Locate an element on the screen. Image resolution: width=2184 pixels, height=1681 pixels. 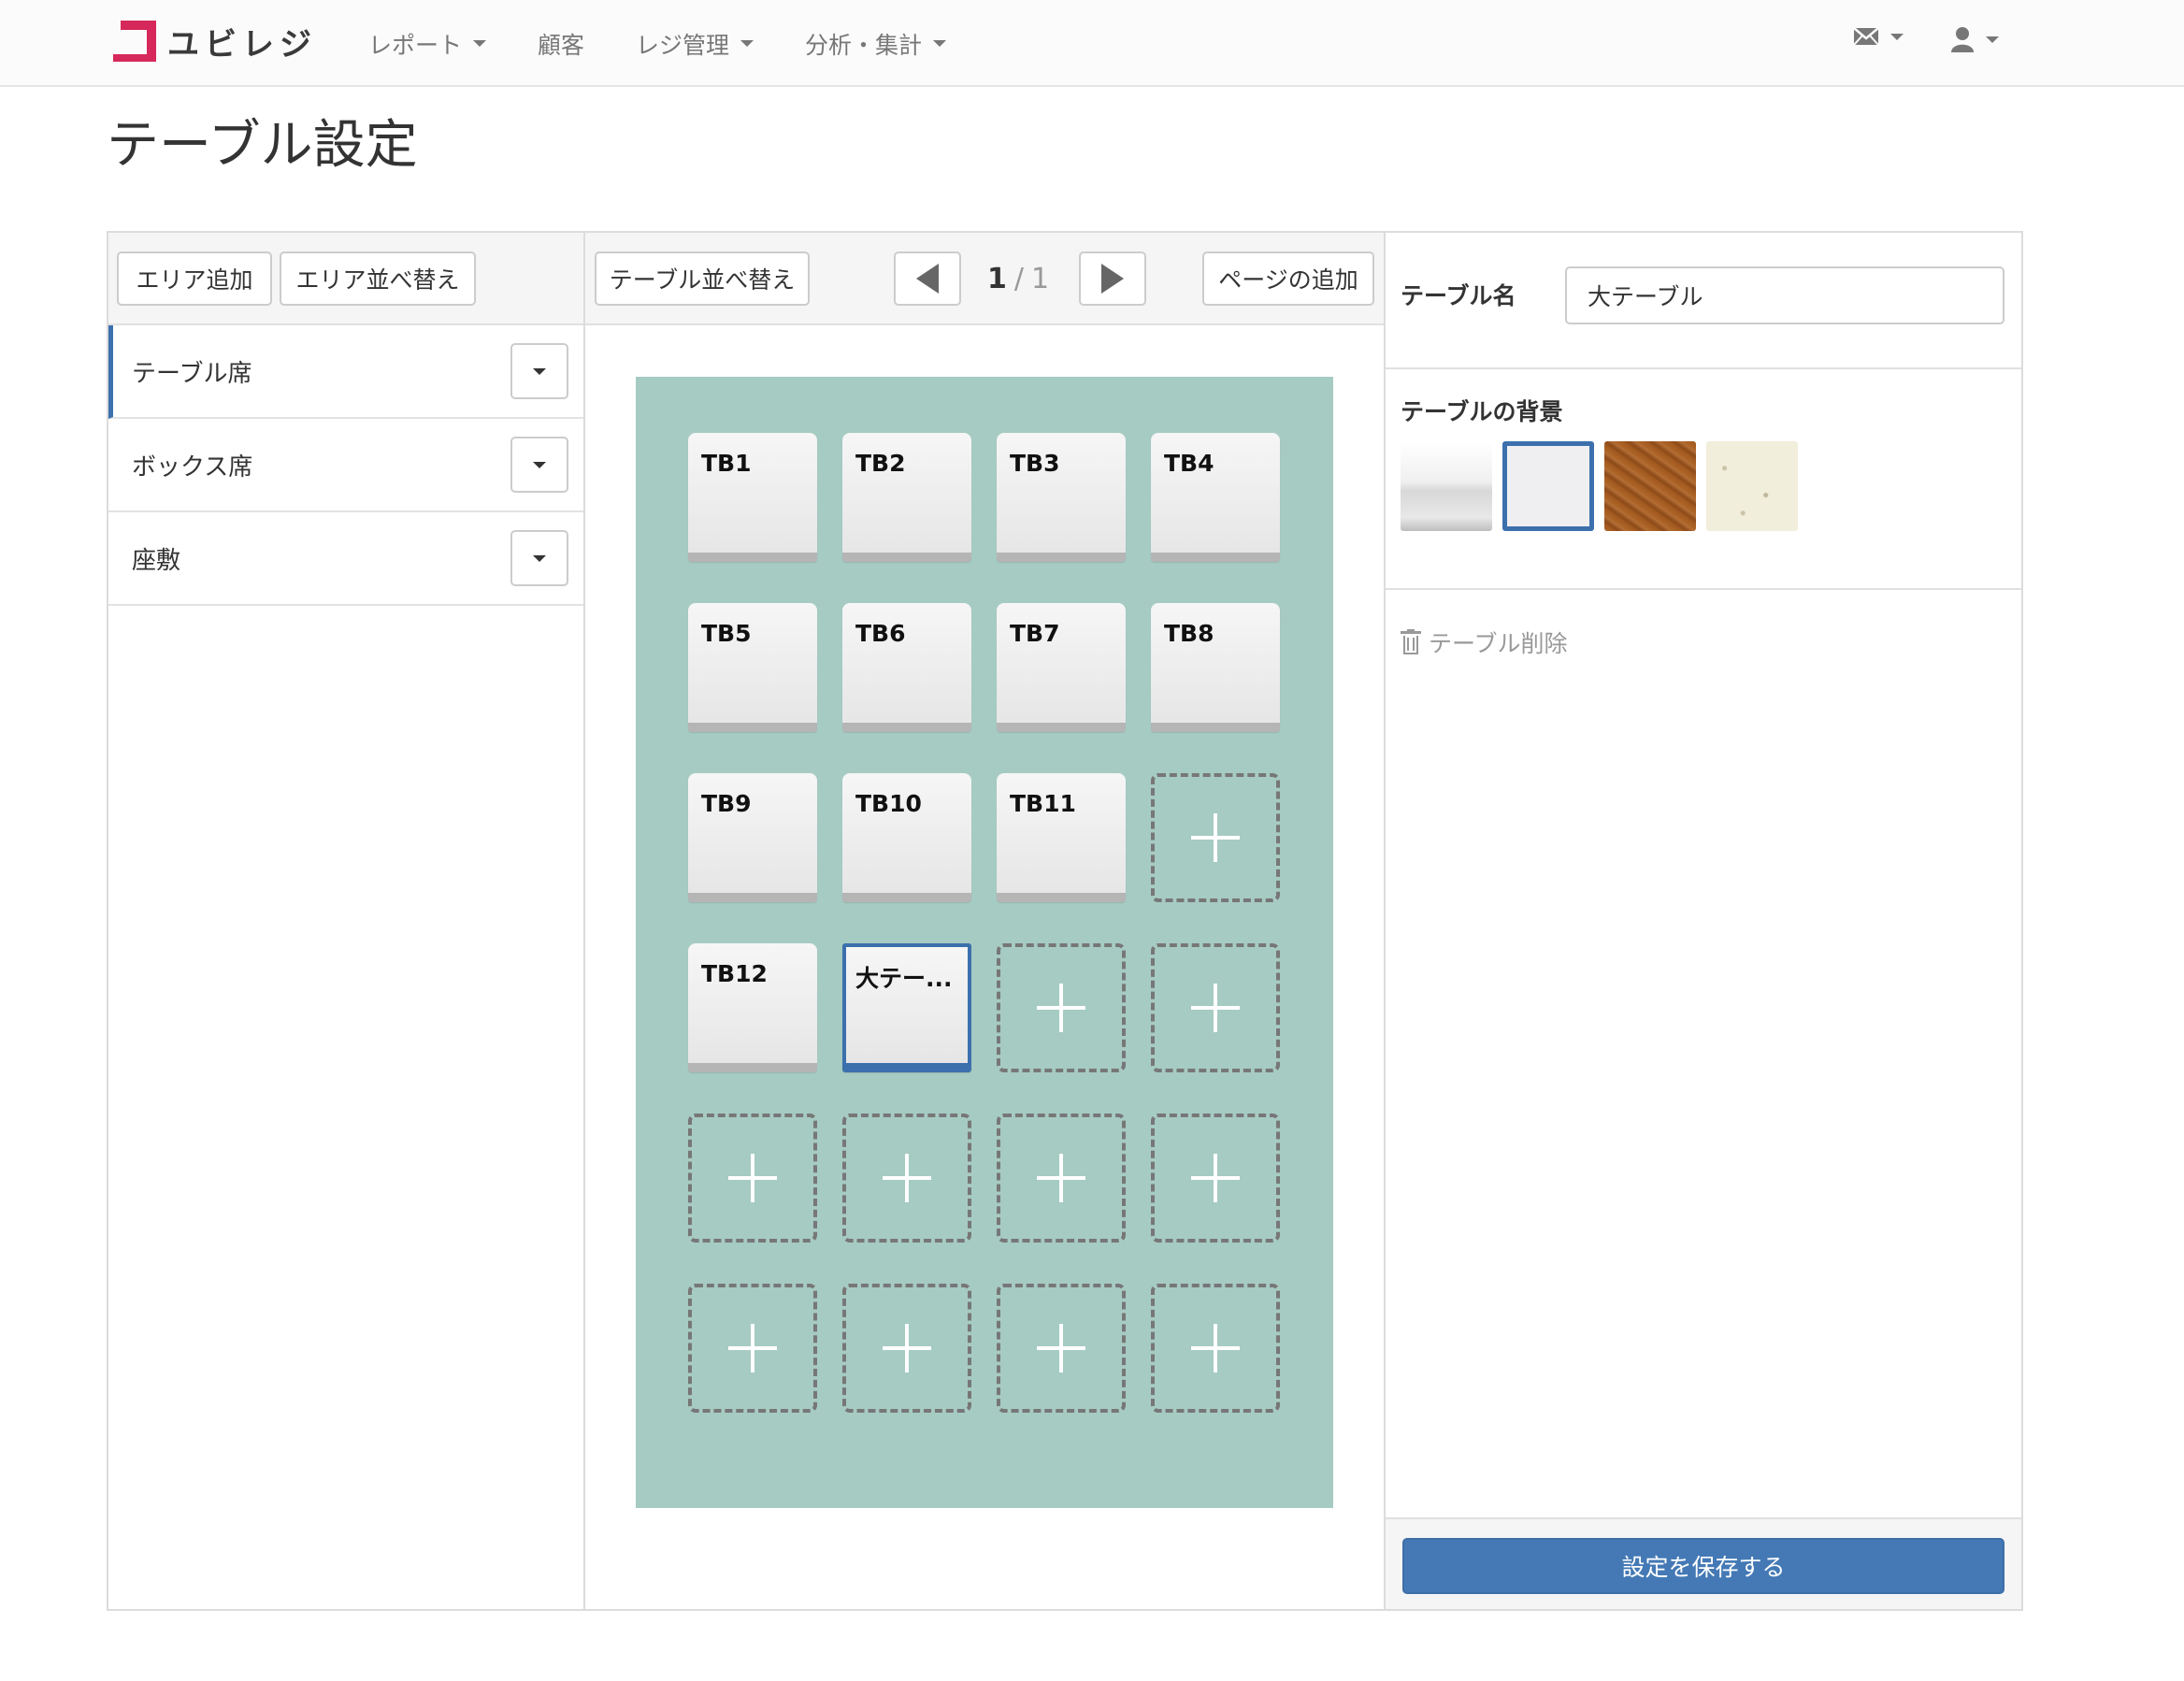
nav-item-analytics: 分析・集計 is located at coordinates (876, 44).